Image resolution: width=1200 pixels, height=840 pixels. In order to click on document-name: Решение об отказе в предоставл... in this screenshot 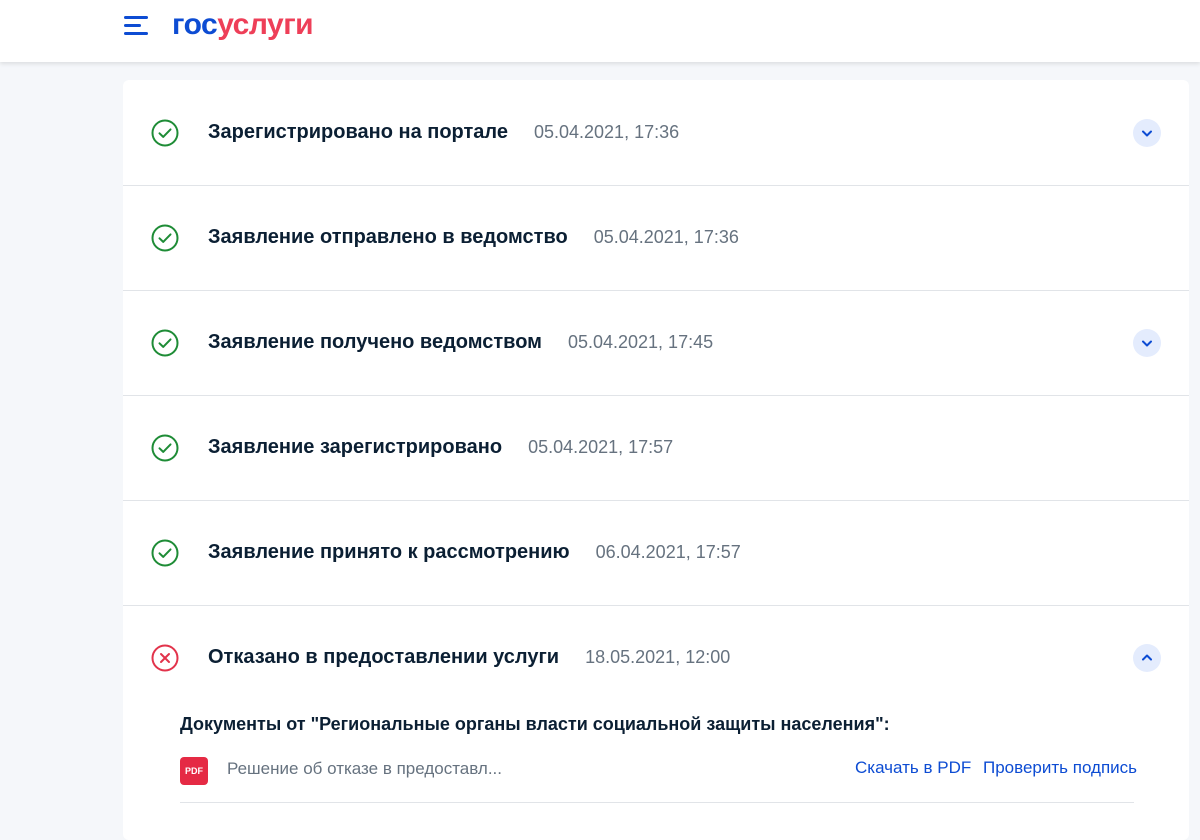, I will do `click(364, 769)`.